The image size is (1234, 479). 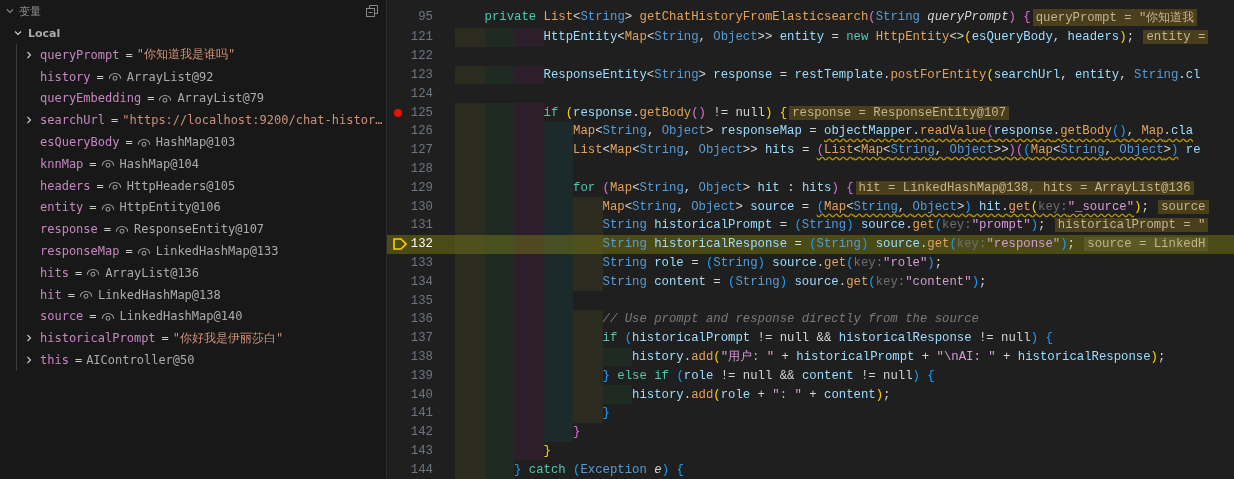 What do you see at coordinates (91, 98) in the screenshot?
I see `variable-name: queryEmbedding` at bounding box center [91, 98].